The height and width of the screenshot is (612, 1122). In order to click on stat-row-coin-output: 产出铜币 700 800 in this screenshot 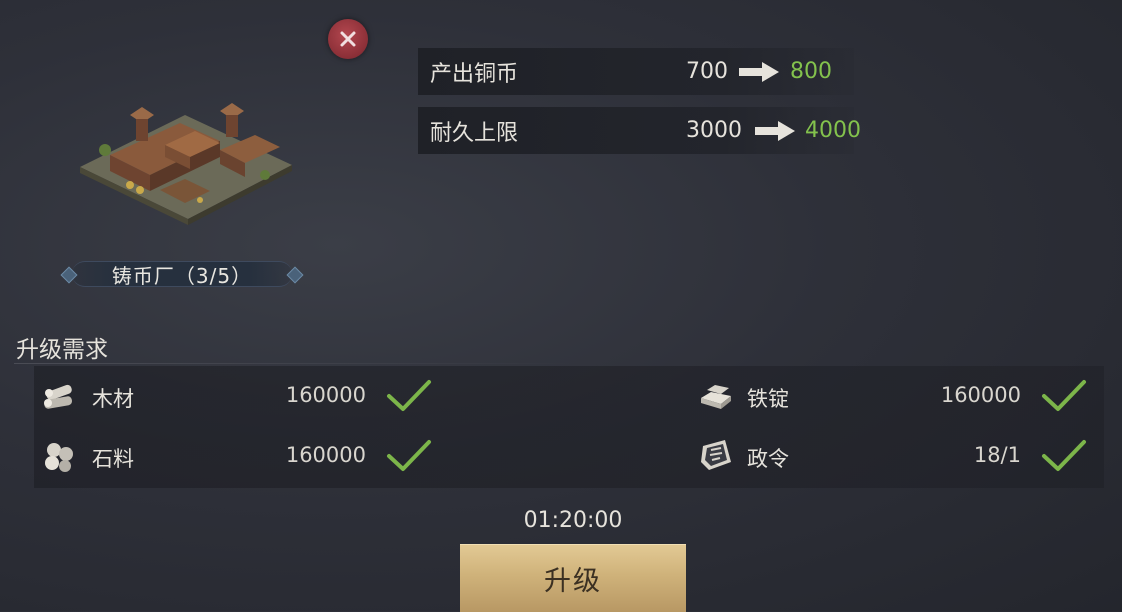, I will do `click(636, 71)`.